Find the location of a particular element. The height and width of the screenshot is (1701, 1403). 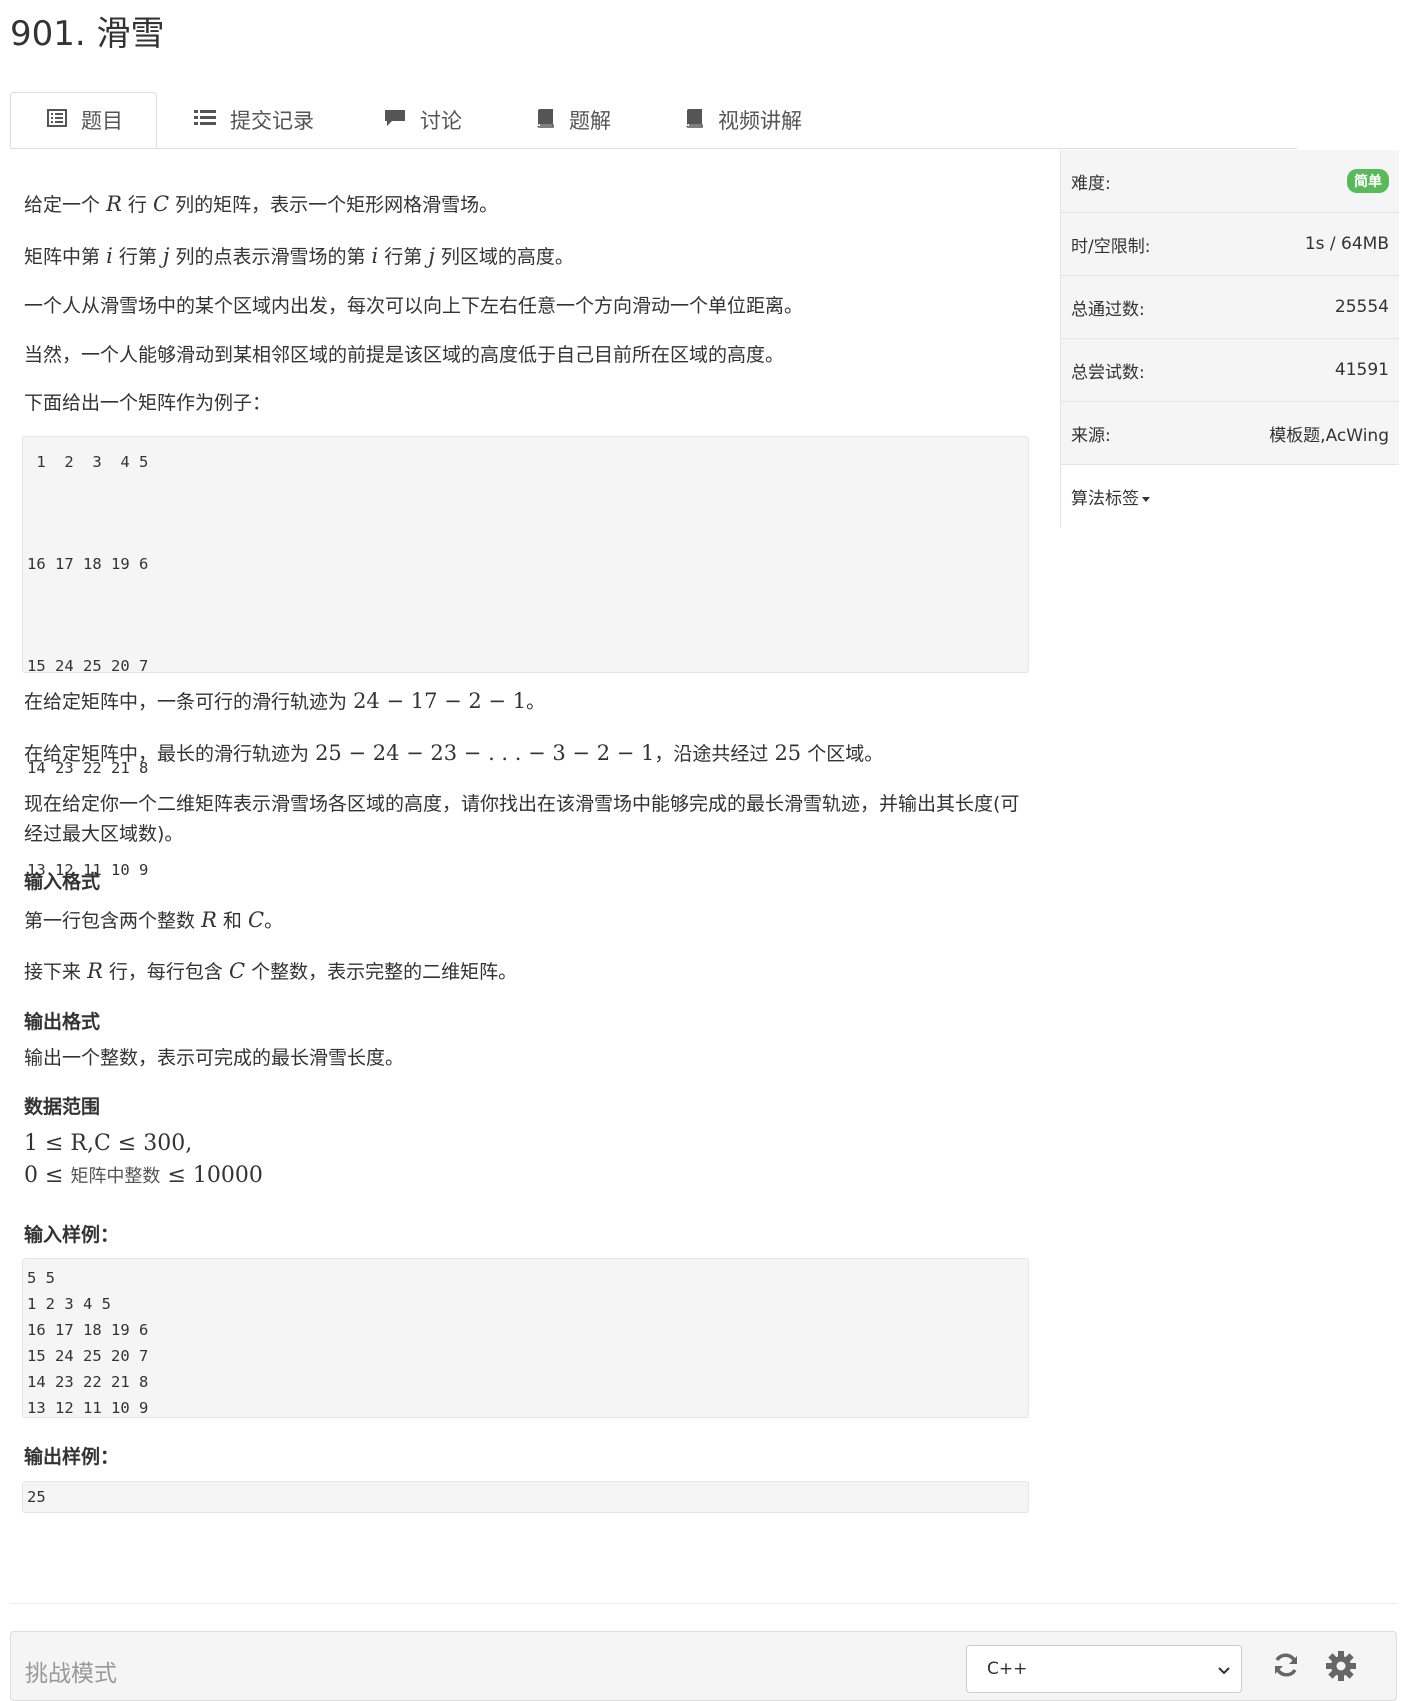

divider is located at coordinates (703, 1603).